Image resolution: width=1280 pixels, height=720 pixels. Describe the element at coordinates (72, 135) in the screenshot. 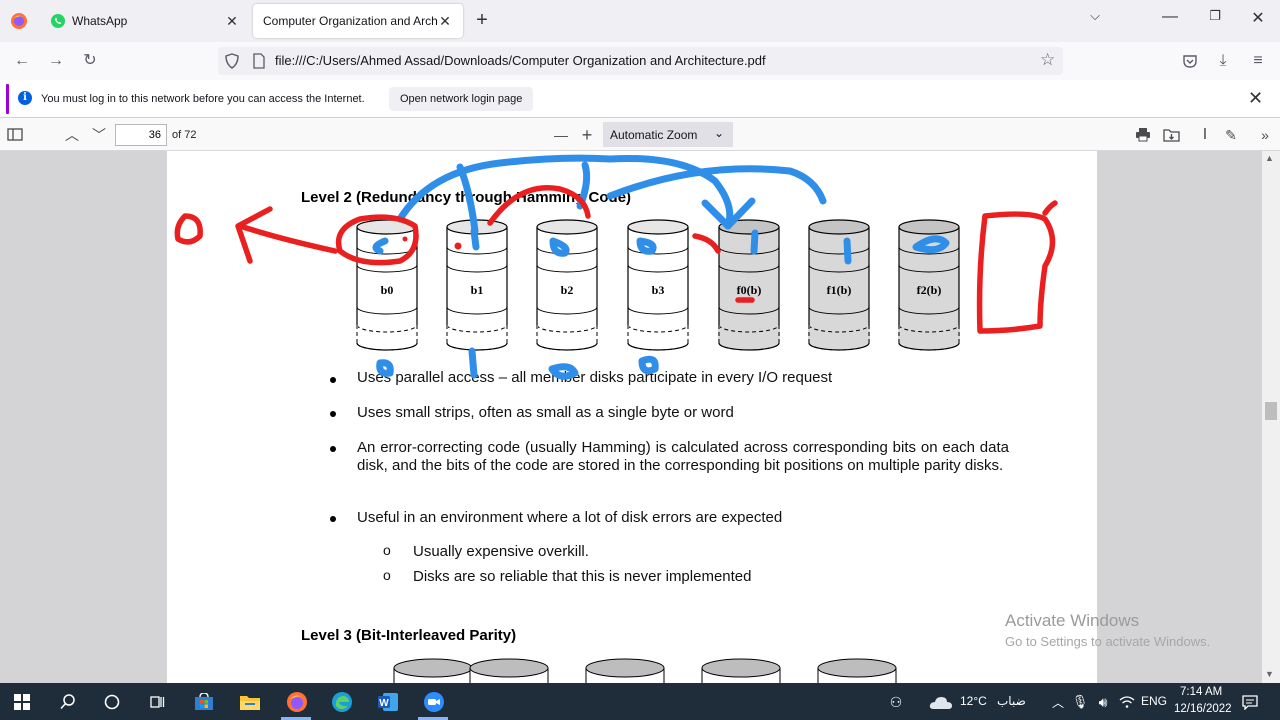

I see `previous-page-icon: ︿` at that location.